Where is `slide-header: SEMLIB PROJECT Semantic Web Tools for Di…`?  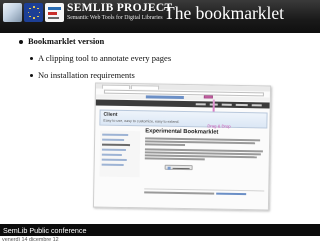 slide-header: SEMLIB PROJECT Semantic Web Tools for Di… is located at coordinates (160, 16).